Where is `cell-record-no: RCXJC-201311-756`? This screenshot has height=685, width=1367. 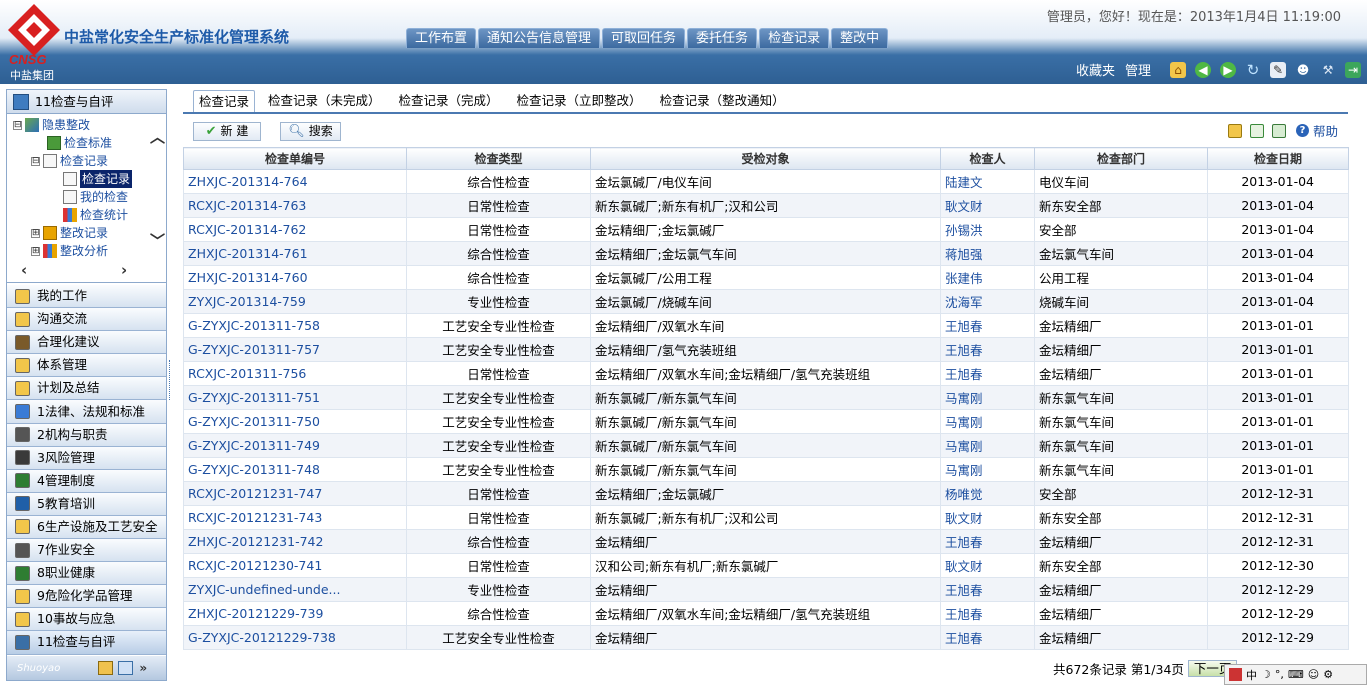 cell-record-no: RCXJC-201311-756 is located at coordinates (295, 373).